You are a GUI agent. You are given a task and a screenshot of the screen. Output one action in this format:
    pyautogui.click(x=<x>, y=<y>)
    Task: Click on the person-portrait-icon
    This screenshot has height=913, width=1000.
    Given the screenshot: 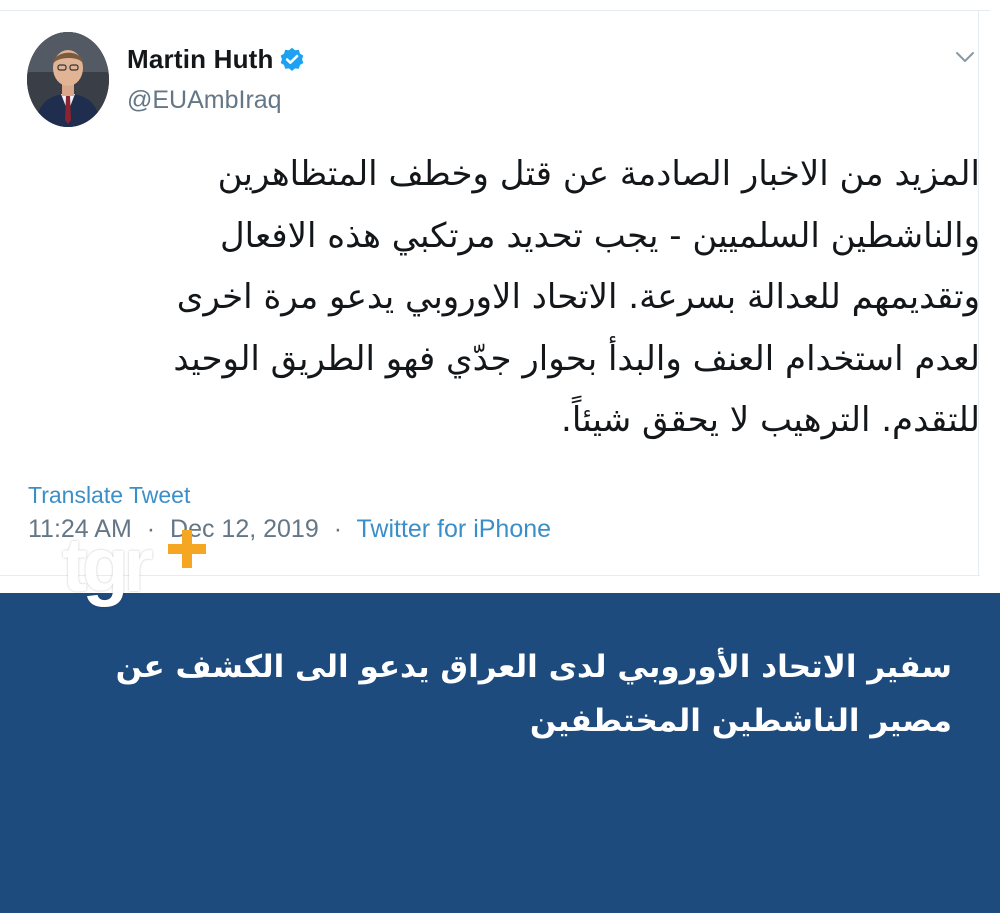 What is the action you would take?
    pyautogui.click(x=68, y=79)
    